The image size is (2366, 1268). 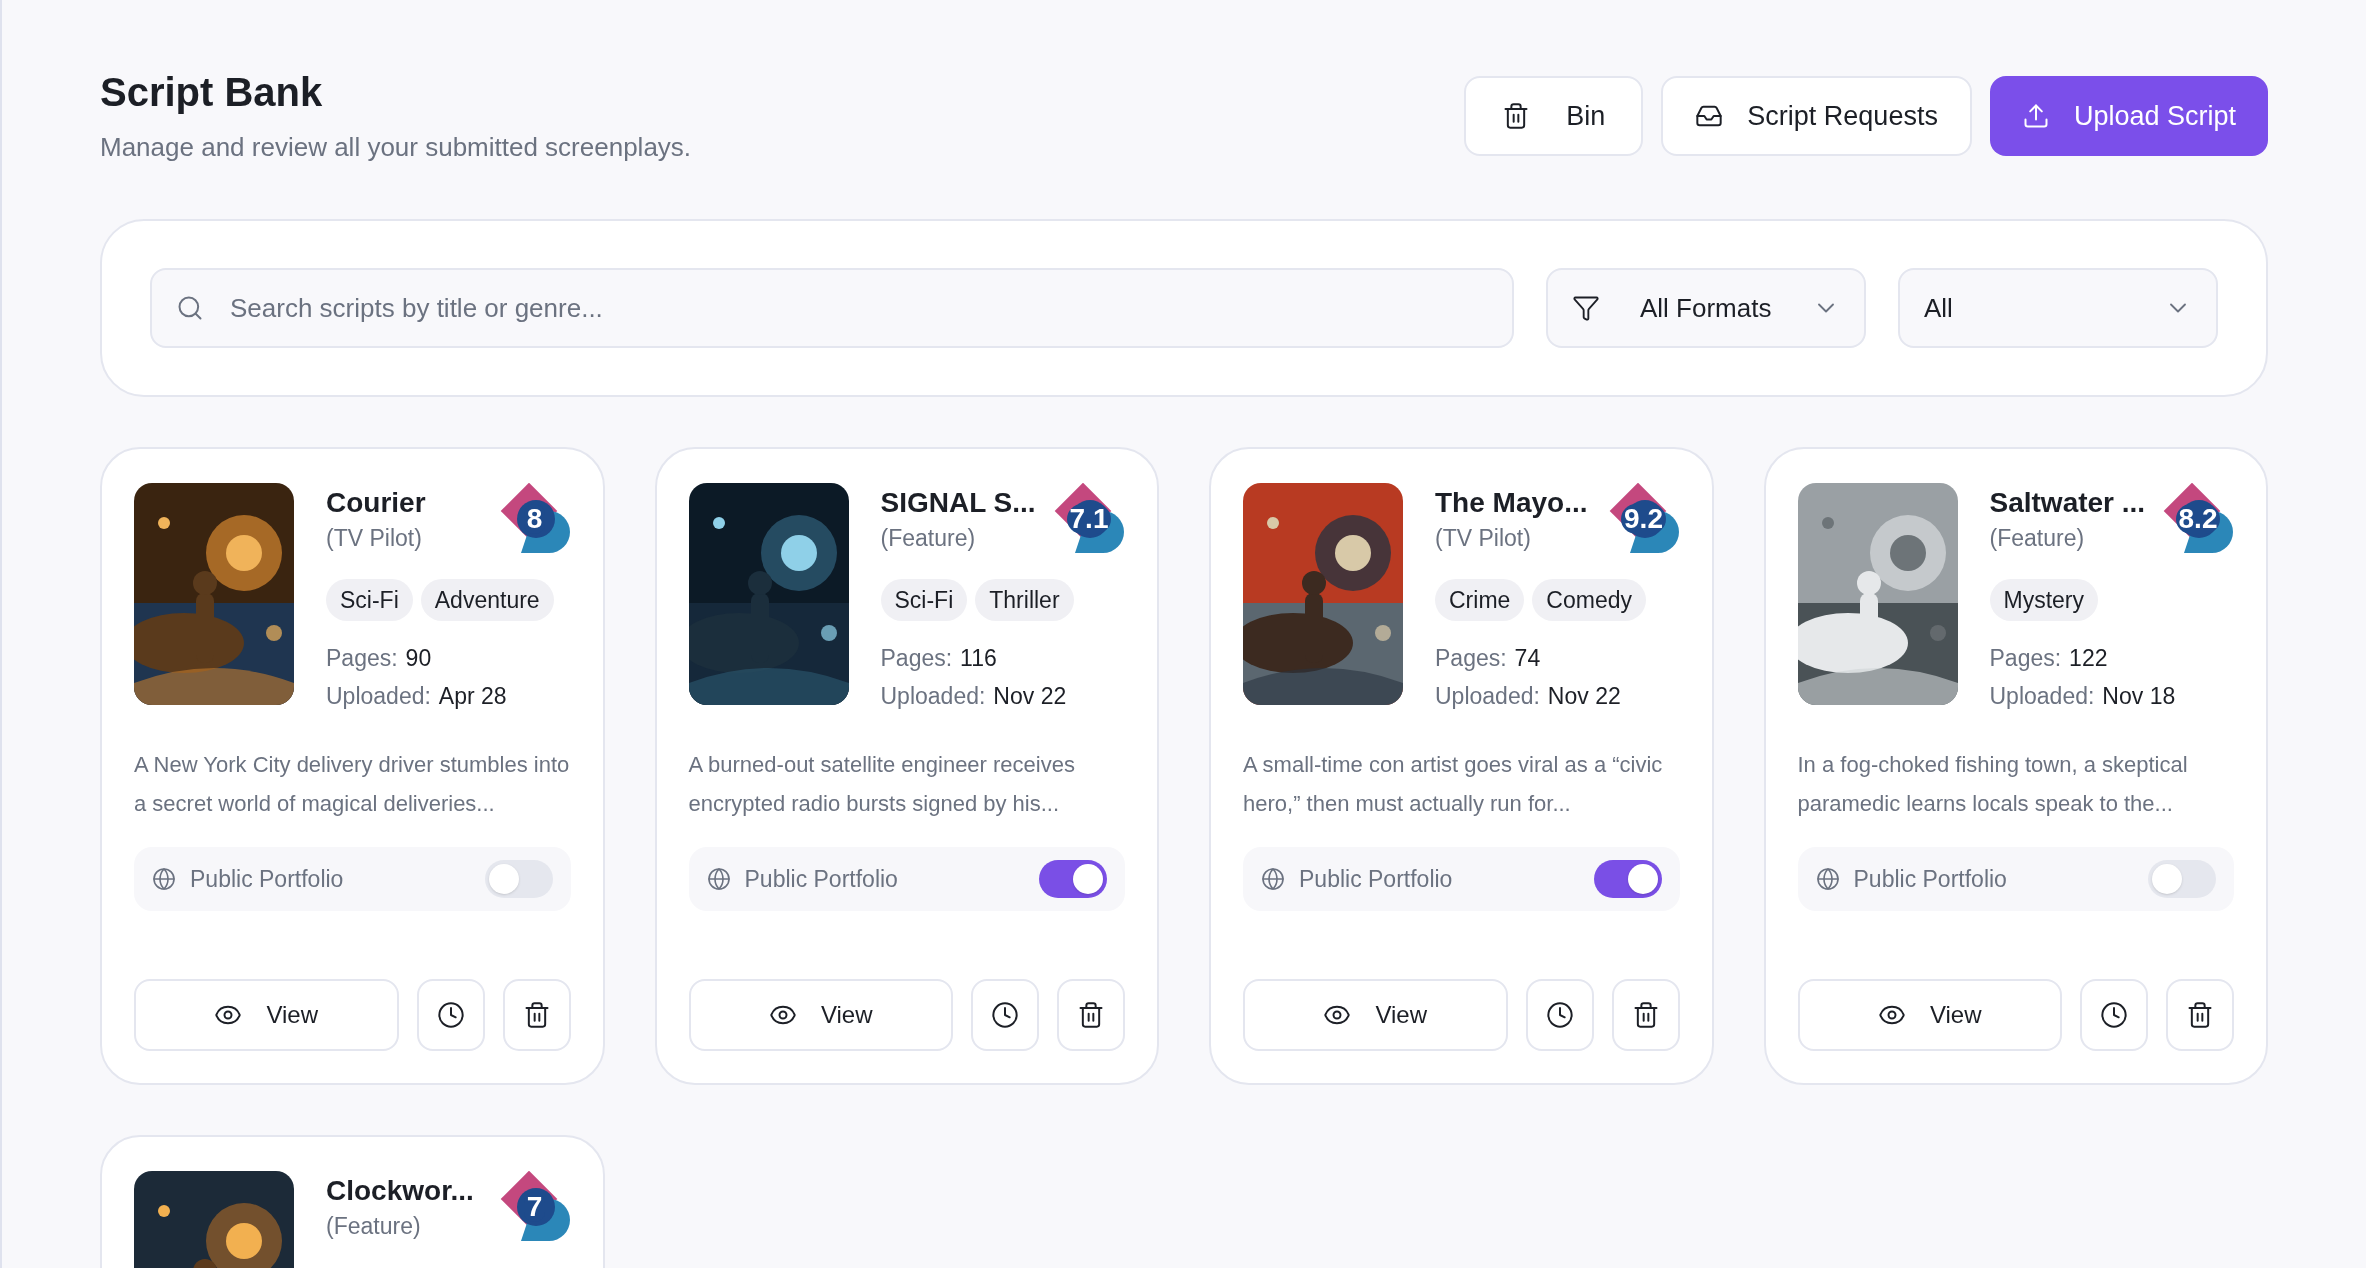 What do you see at coordinates (1706, 308) in the screenshot?
I see `format-dropdown: All Formats` at bounding box center [1706, 308].